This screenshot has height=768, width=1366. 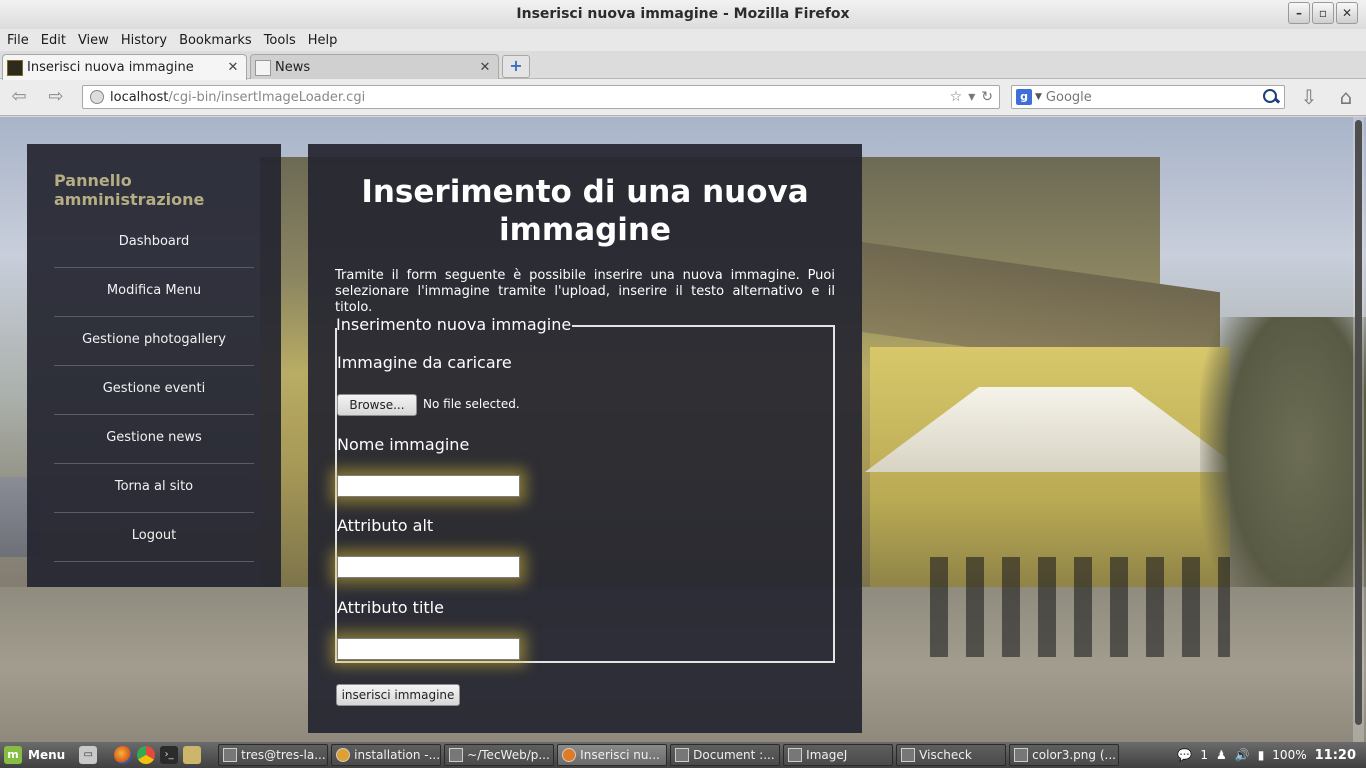 I want to click on search-icon, so click(x=1271, y=97).